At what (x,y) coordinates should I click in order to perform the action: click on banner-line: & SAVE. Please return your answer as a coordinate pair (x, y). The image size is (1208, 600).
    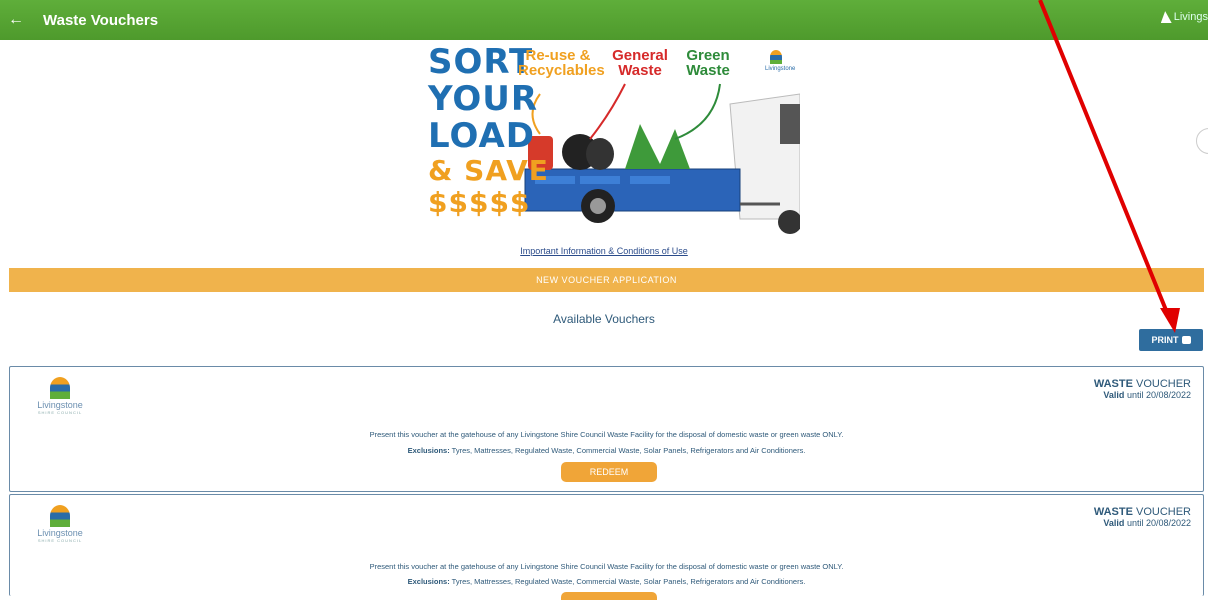
    Looking at the image, I should click on (488, 170).